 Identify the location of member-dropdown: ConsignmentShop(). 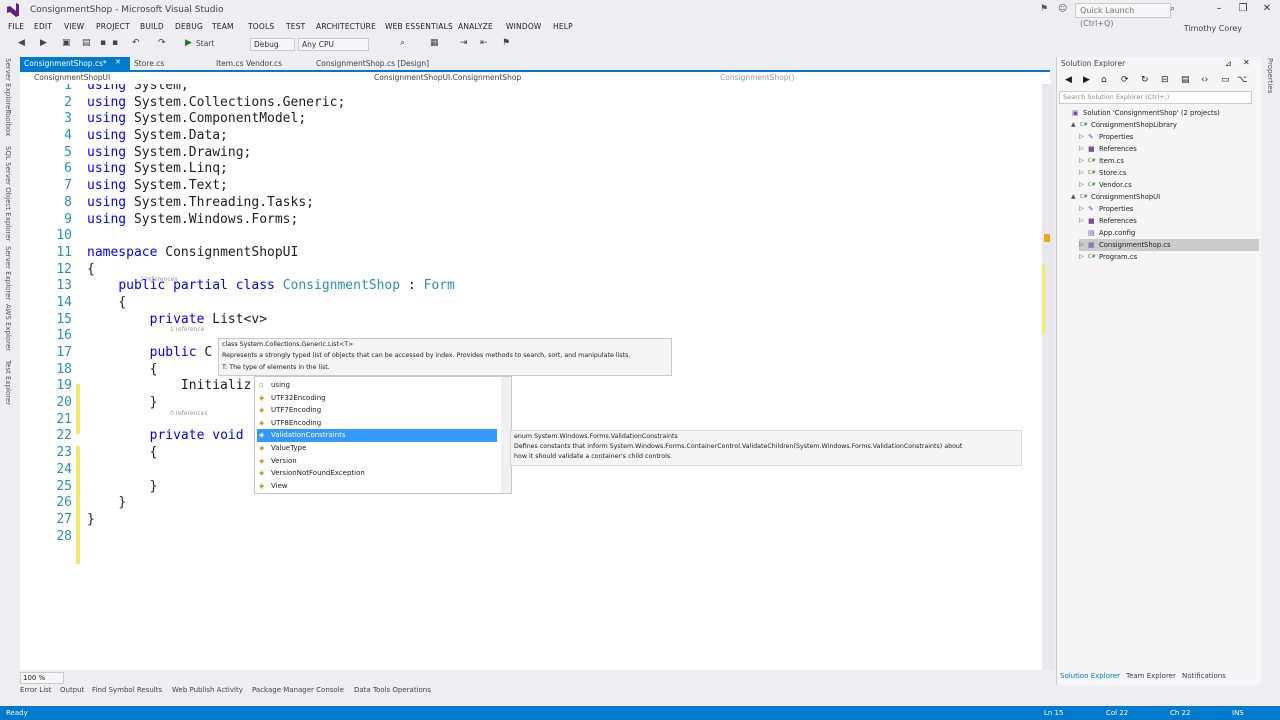
(757, 77).